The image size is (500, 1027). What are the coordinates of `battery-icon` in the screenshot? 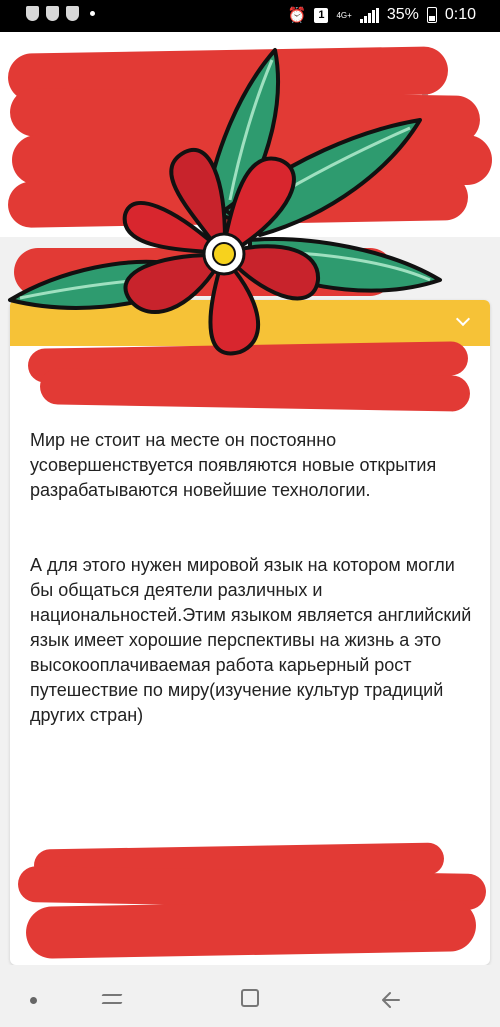 It's located at (431, 15).